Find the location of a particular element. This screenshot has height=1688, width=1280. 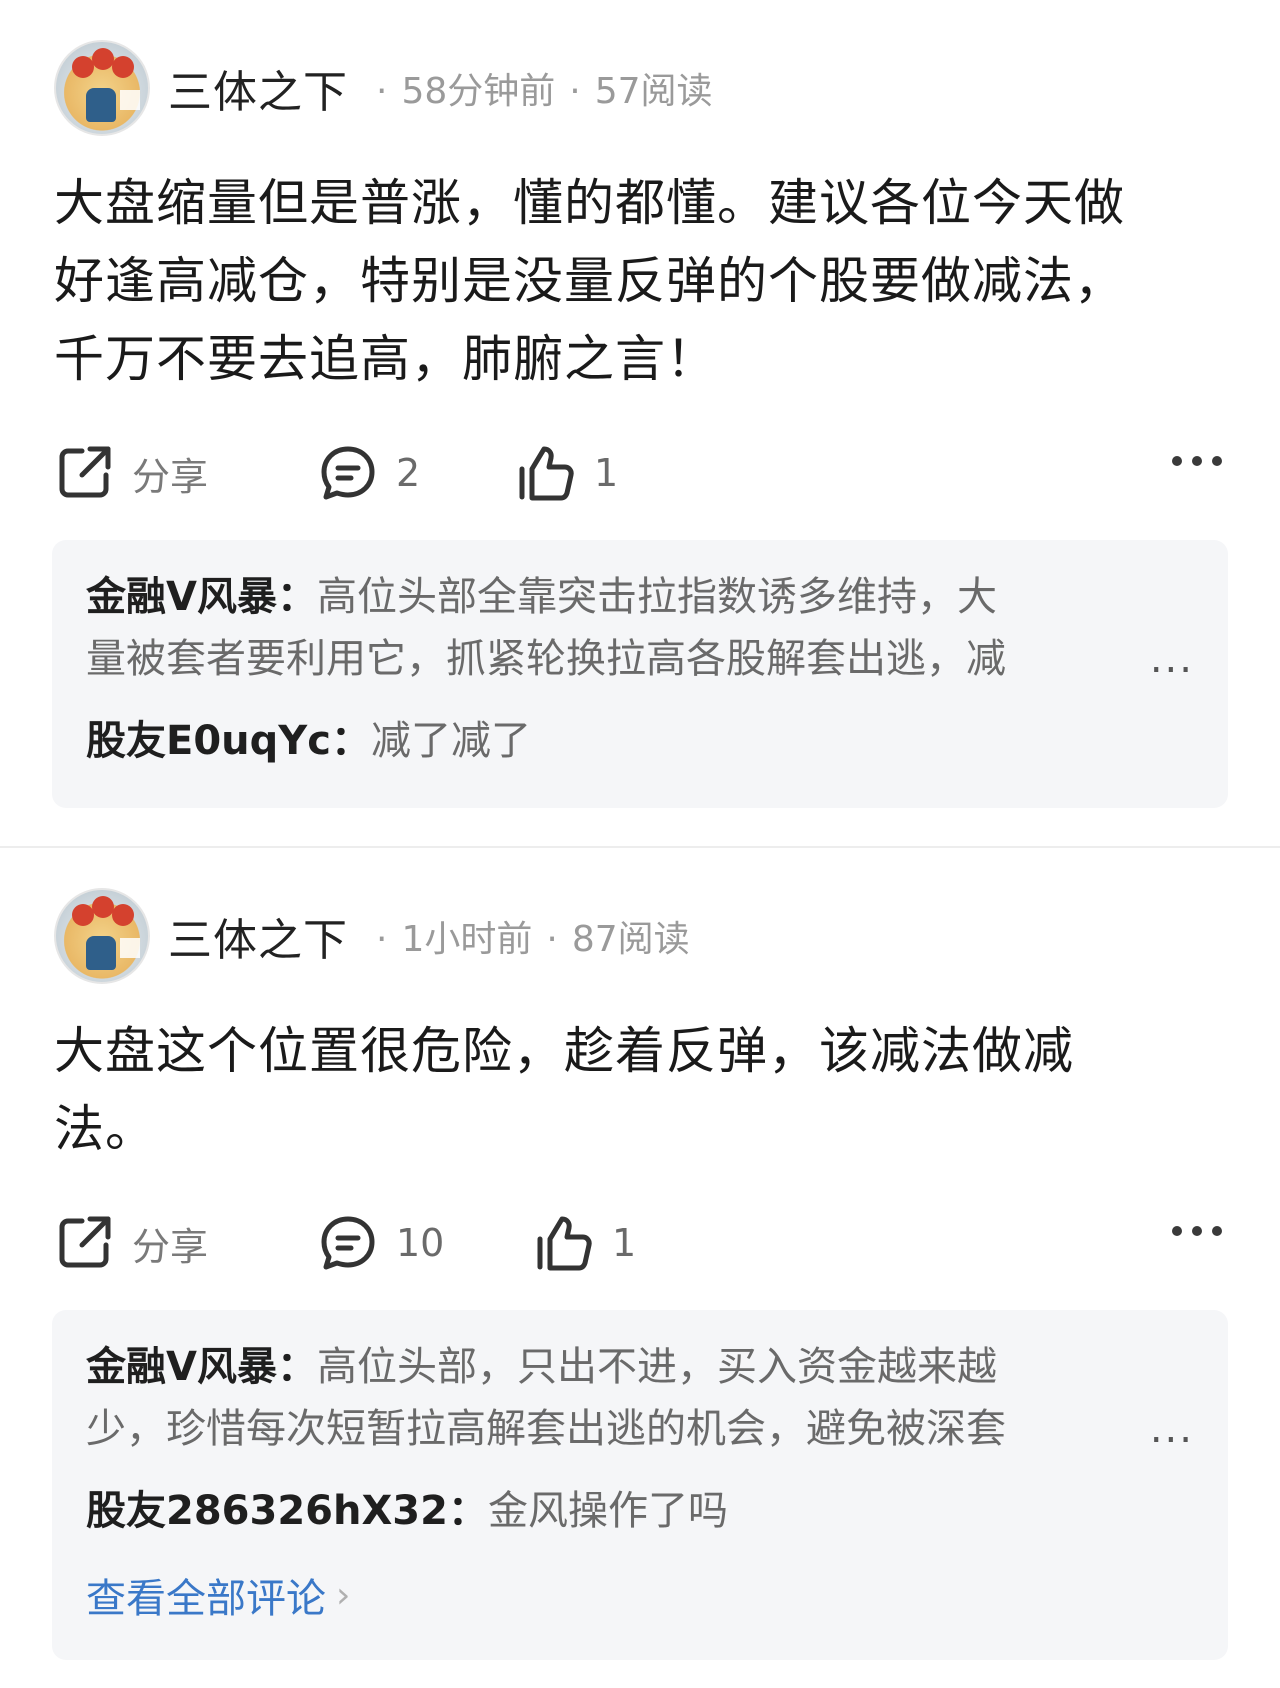

post-meta: · 58分钟前 · 57阅读 is located at coordinates (544, 91).